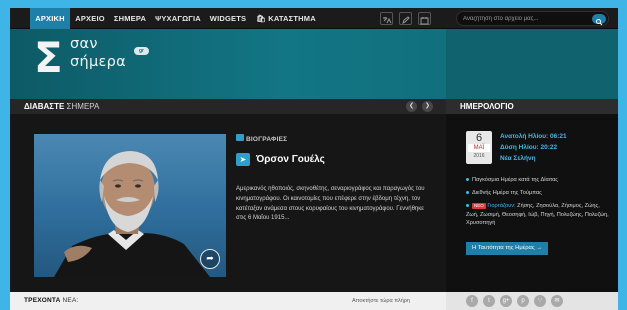 The width and height of the screenshot is (627, 310). Describe the element at coordinates (523, 18) in the screenshot. I see `search-input` at that location.